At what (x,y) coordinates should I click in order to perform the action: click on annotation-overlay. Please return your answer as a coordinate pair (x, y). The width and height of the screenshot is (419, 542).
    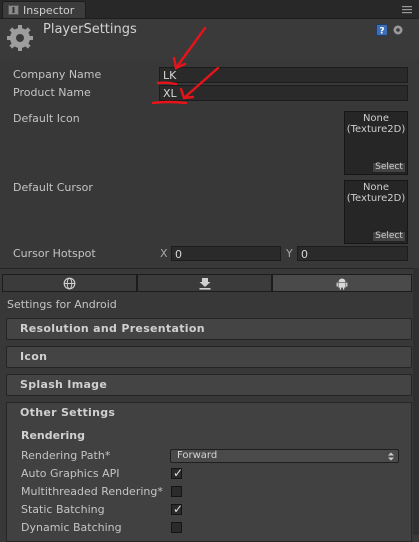
    Looking at the image, I should click on (185, 65).